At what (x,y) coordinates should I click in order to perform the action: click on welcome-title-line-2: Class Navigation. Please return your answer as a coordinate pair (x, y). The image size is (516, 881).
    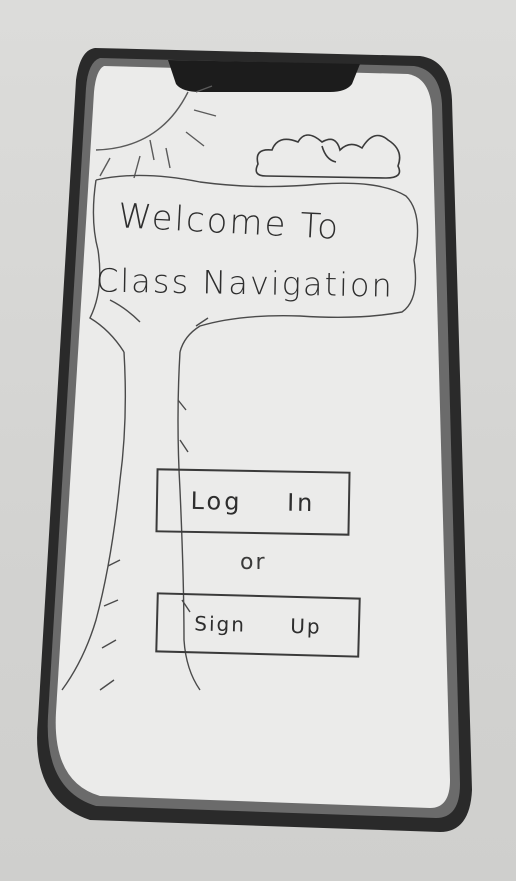
    Looking at the image, I should click on (245, 283).